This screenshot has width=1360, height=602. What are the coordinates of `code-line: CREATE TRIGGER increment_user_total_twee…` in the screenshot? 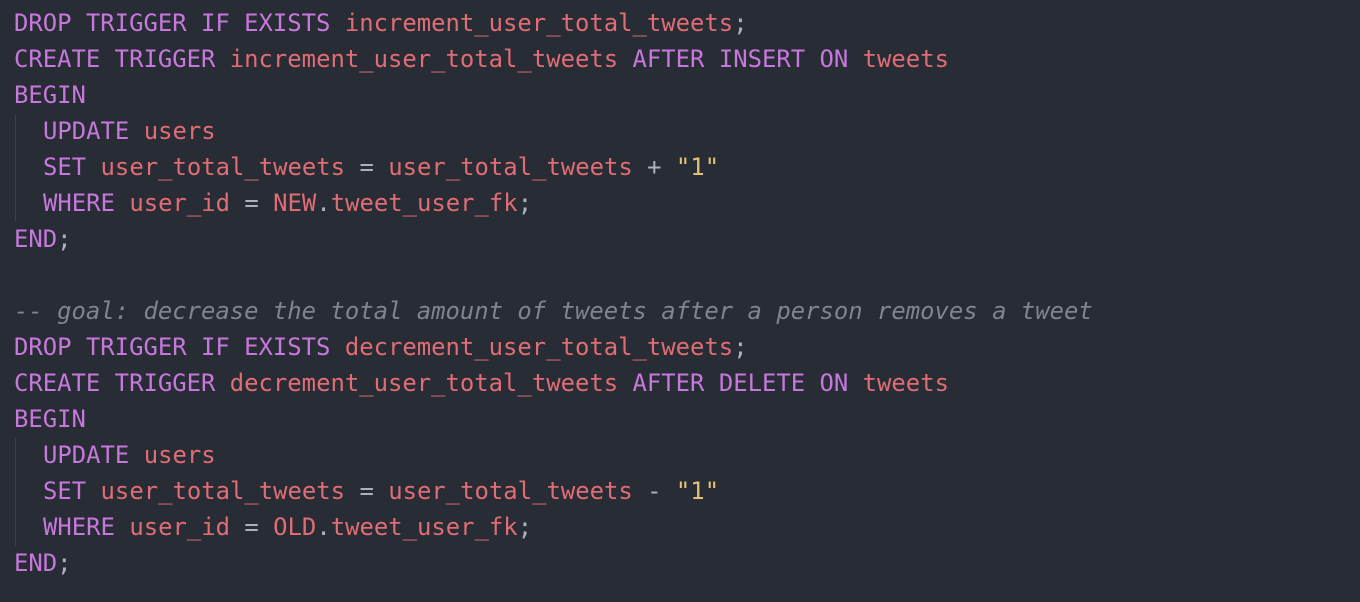 It's located at (481, 59).